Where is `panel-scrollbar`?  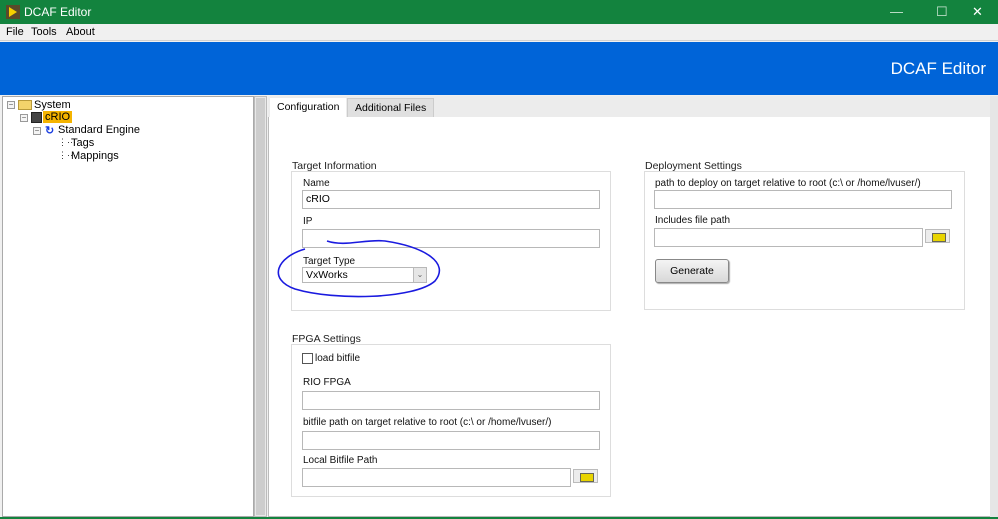
panel-scrollbar is located at coordinates (994, 306).